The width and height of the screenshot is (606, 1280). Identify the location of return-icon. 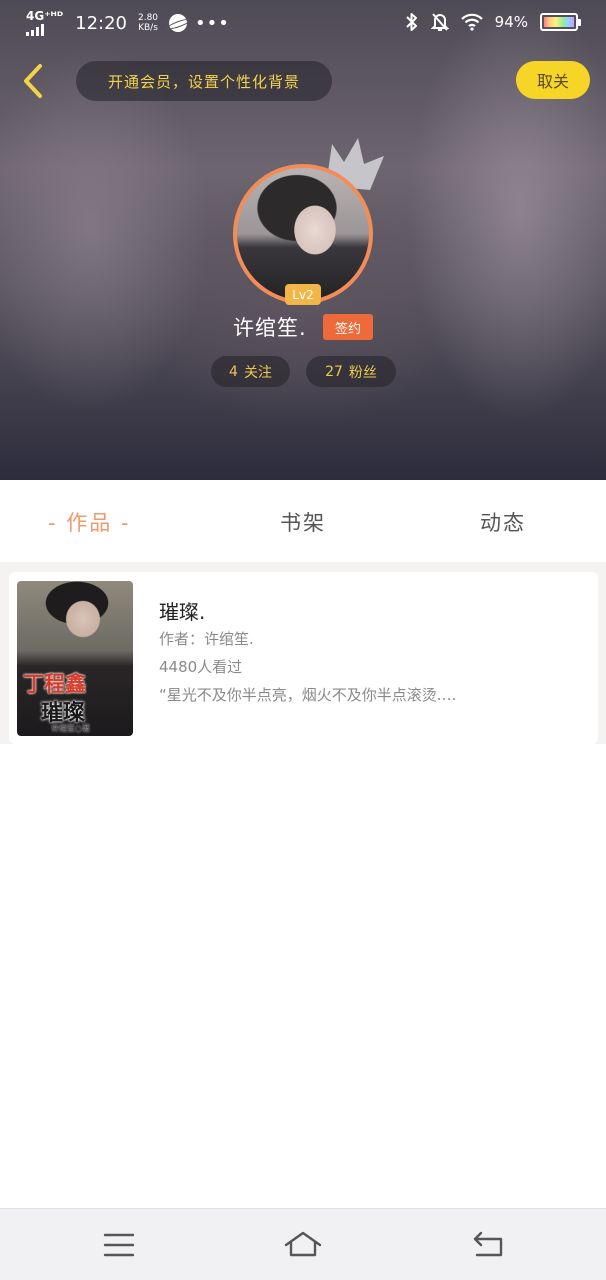
(488, 1244).